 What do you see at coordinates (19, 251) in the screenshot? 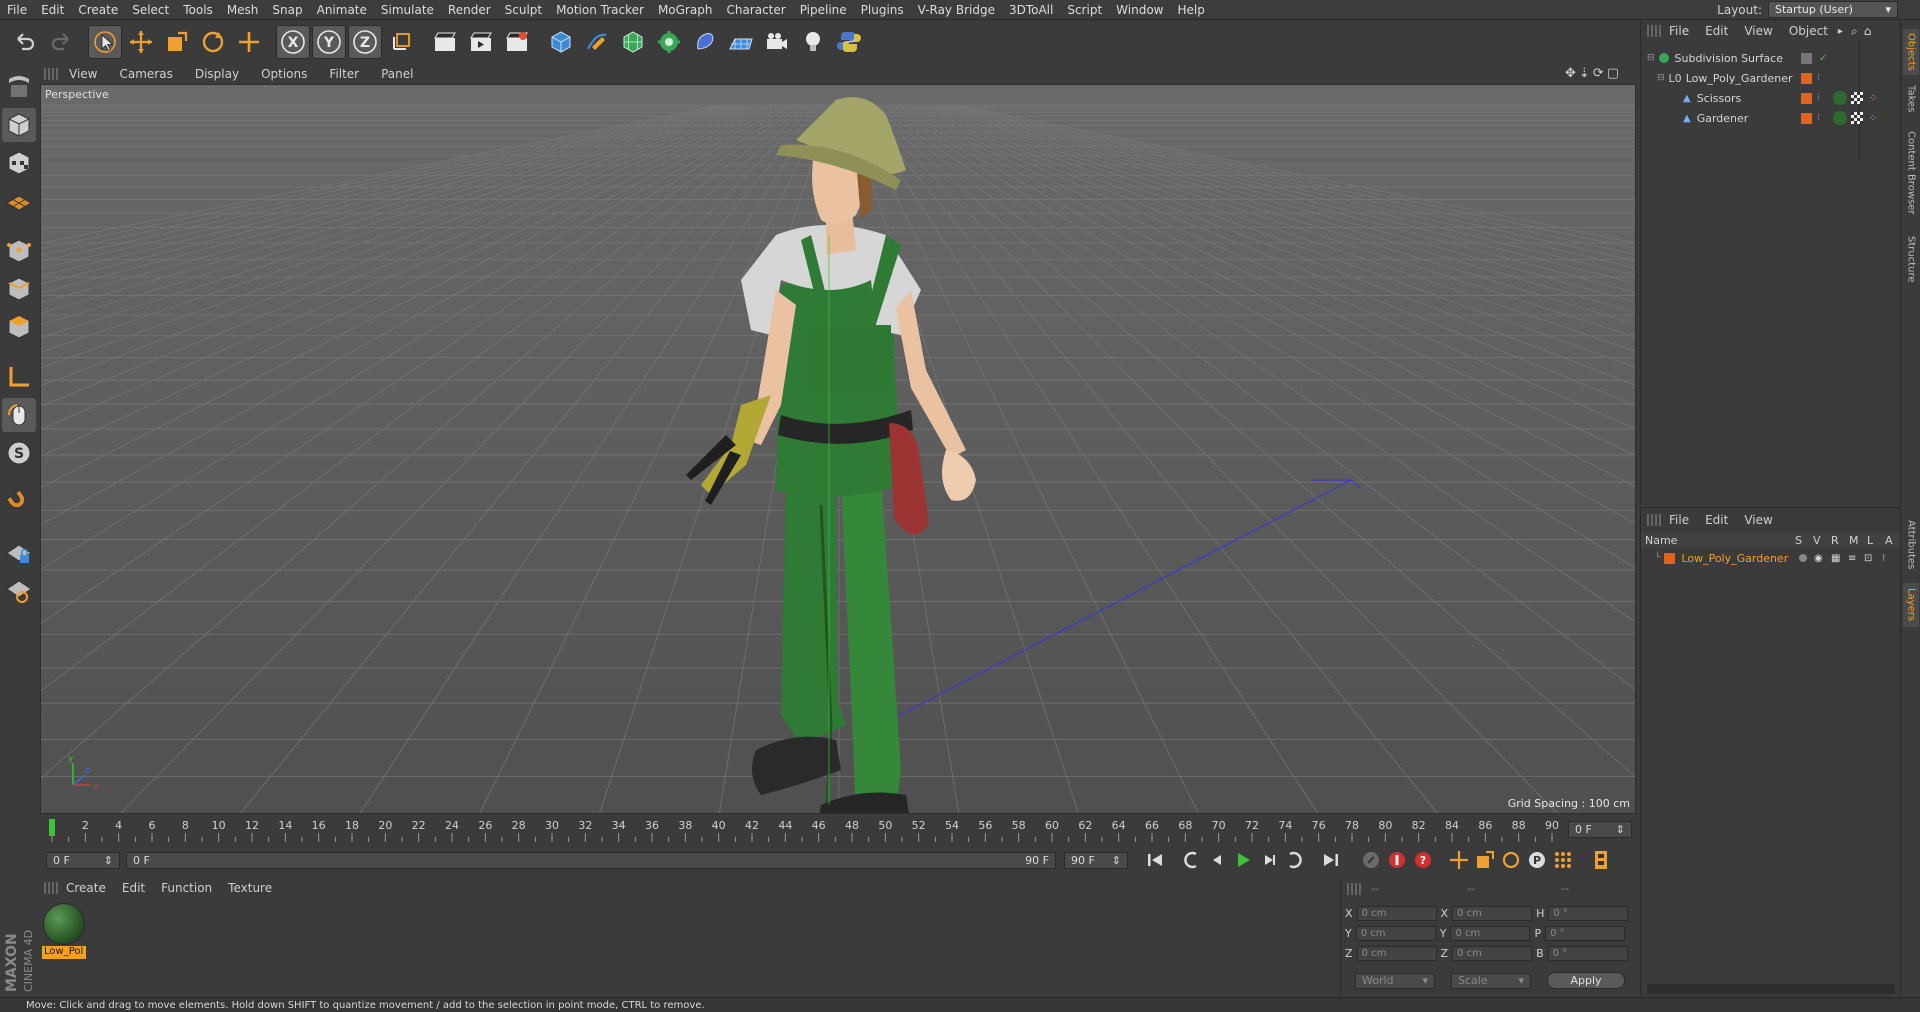
I see `points-mode-button` at bounding box center [19, 251].